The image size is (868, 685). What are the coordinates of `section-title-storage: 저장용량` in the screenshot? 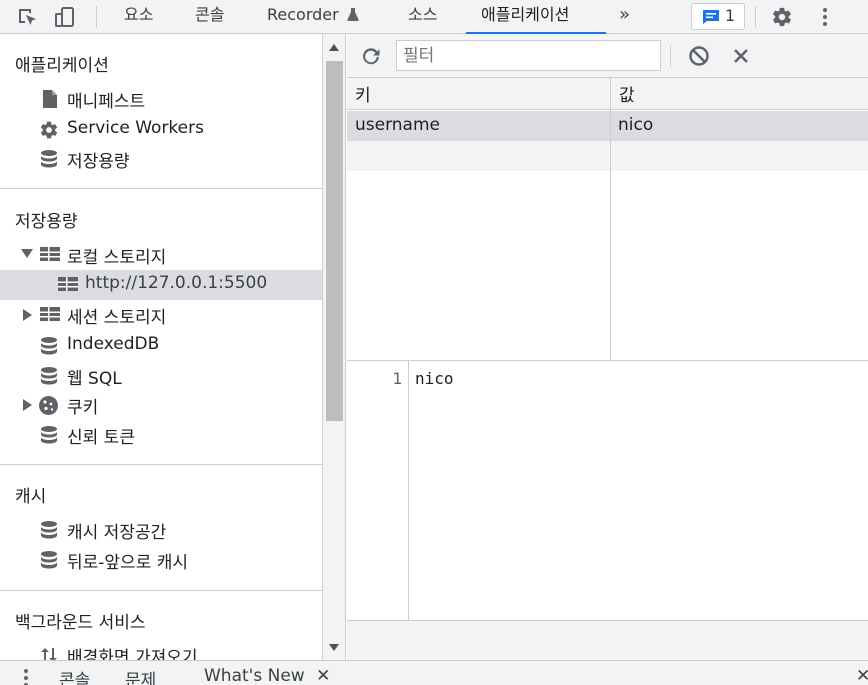 It's located at (46, 222).